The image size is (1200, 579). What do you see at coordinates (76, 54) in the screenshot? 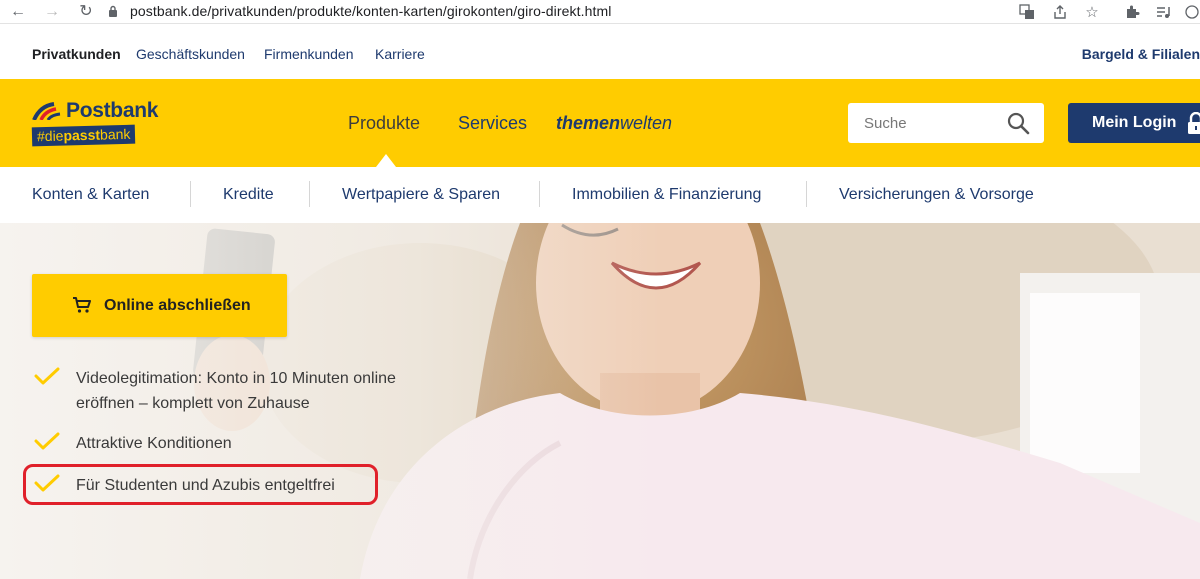
I see `utility-link-privatkunden: Privatkunden` at bounding box center [76, 54].